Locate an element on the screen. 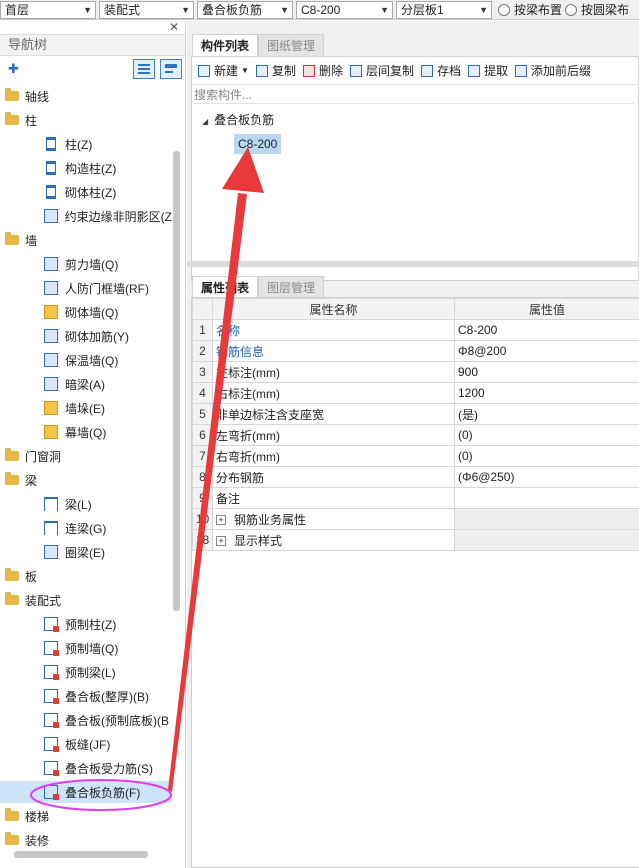 The height and width of the screenshot is (868, 639). property-row: 2 钢筋信息 Φ8@200 is located at coordinates (415, 351).